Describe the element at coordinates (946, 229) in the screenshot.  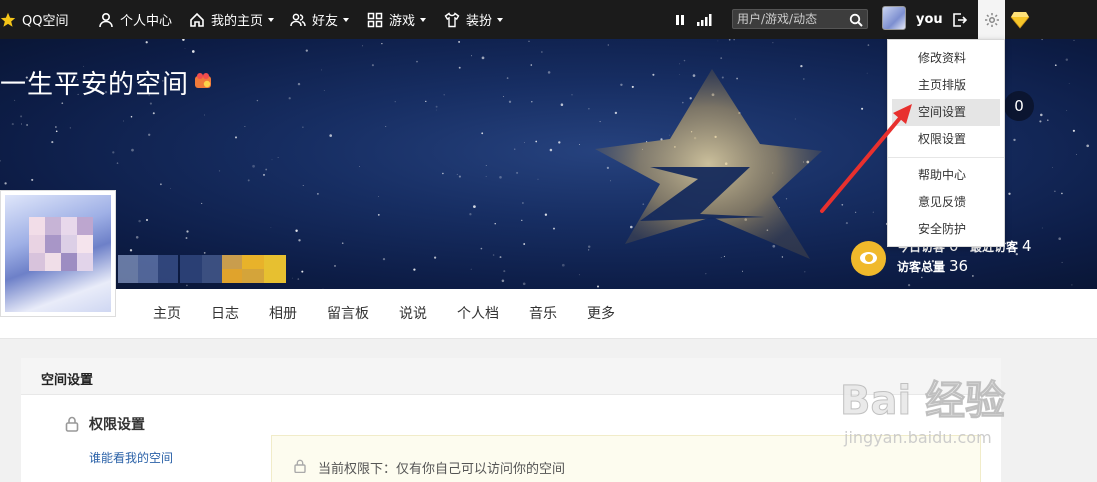
I see `menu-item-security: 安全防护` at that location.